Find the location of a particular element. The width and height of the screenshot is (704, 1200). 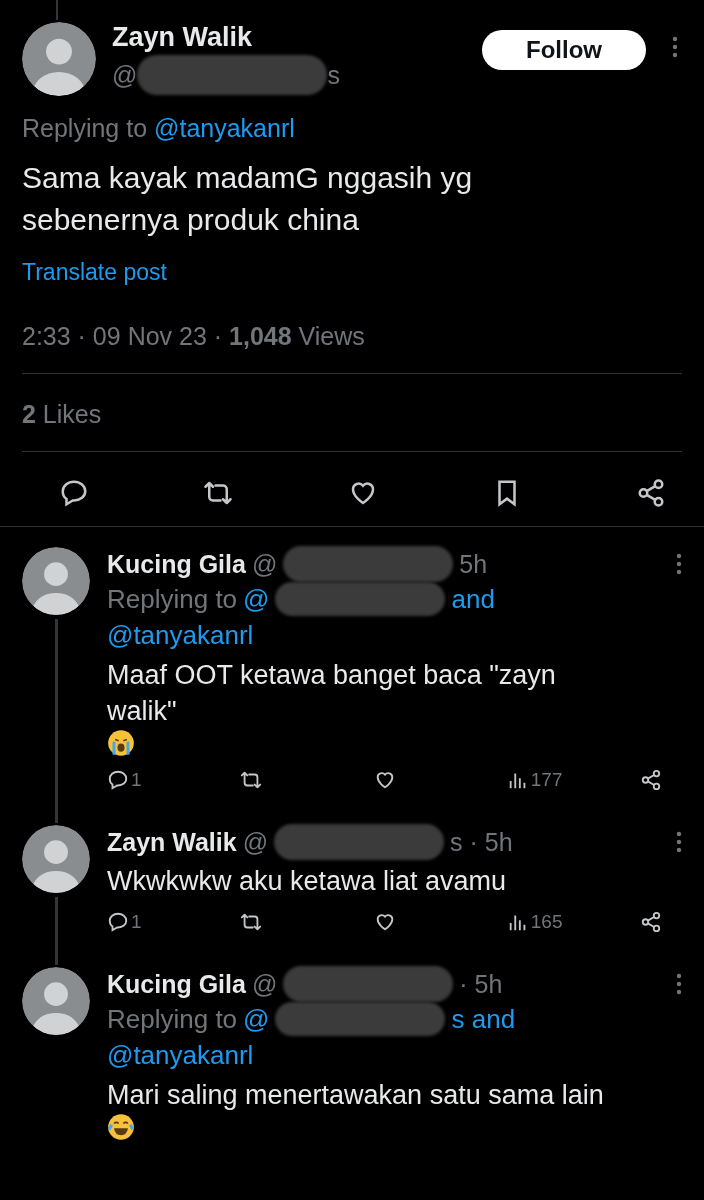

reply-text: Mari saling menertawakan satu sama lain is located at coordinates (355, 1095).